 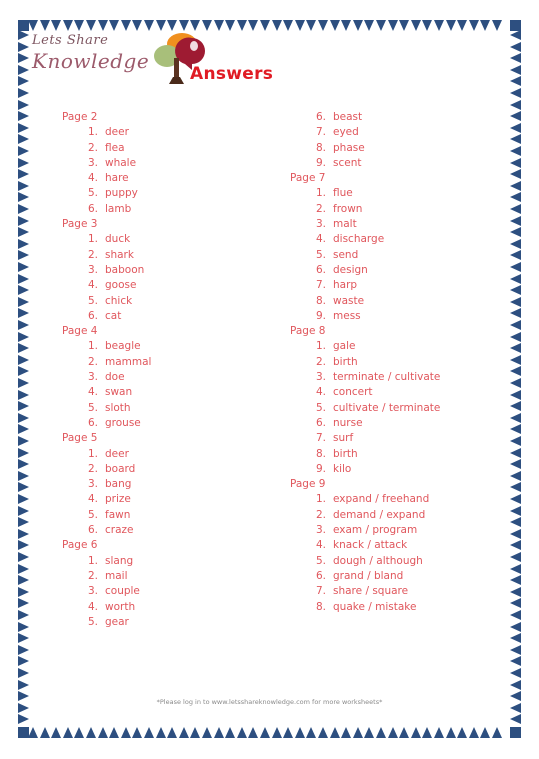 I want to click on answer-row: 3. terminate / cultivate, so click(x=400, y=377).